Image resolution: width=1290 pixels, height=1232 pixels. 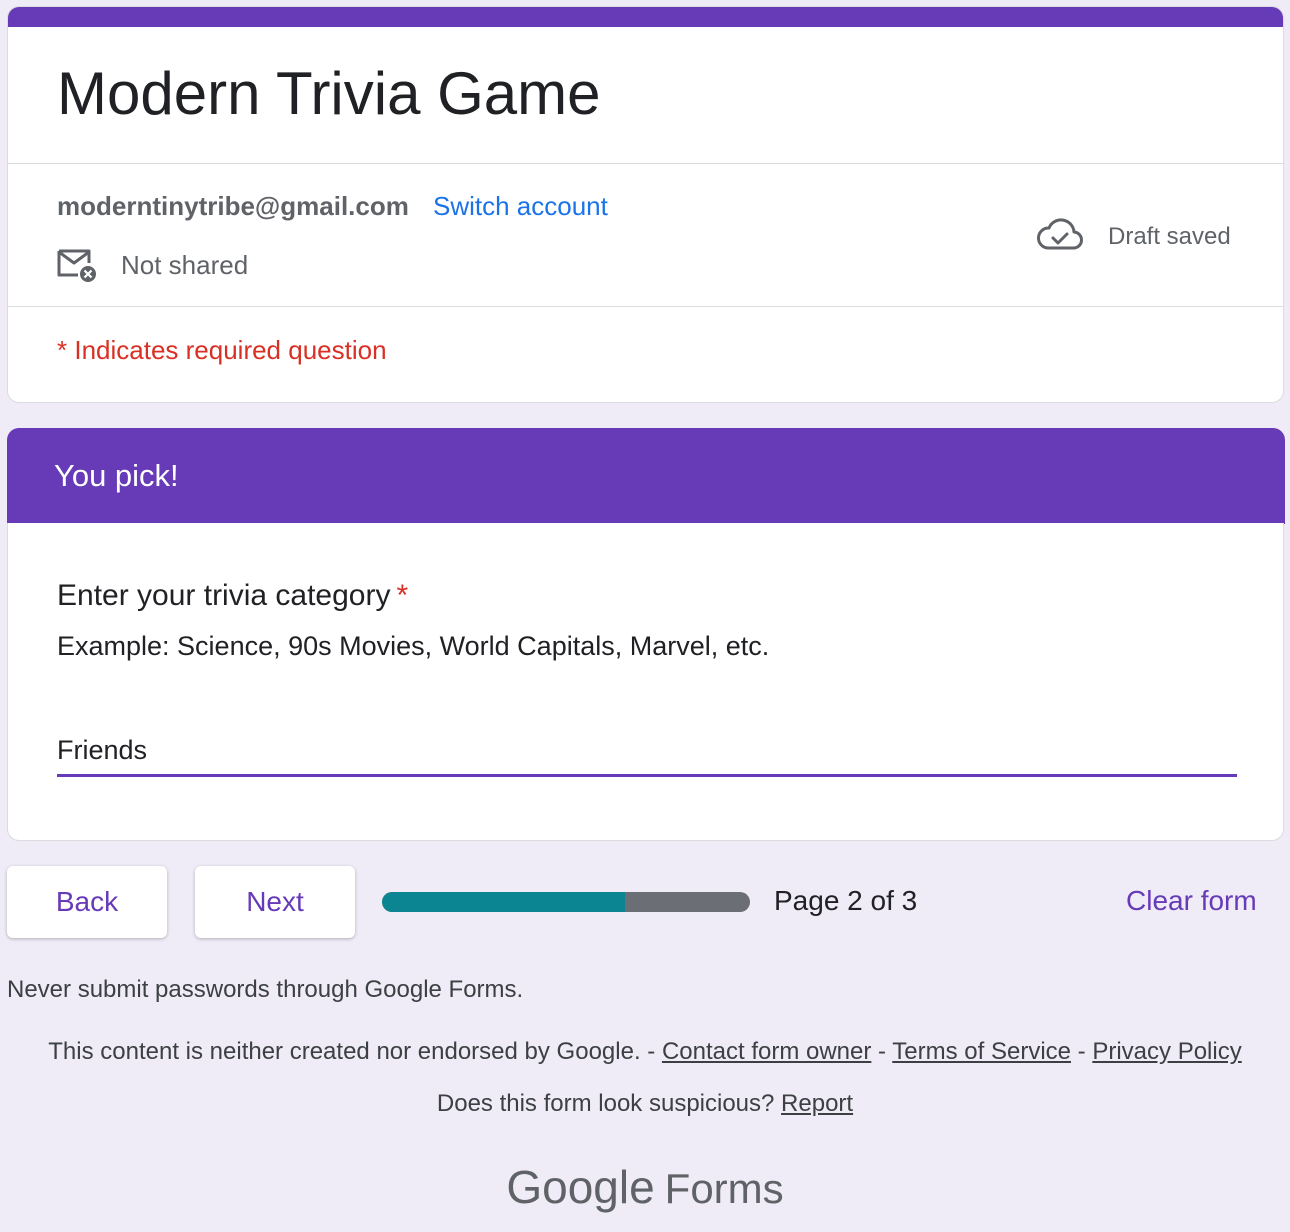 I want to click on contact-owner-link: Contact form owner, so click(x=766, y=1051).